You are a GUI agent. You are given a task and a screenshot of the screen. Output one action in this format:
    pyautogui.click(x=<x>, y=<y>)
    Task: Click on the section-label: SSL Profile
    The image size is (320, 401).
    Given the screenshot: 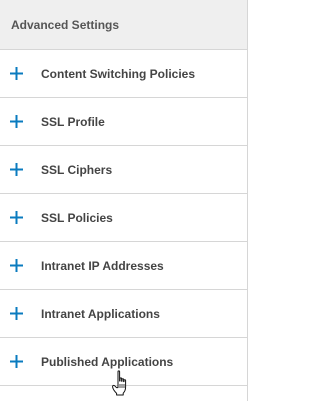 What is the action you would take?
    pyautogui.click(x=73, y=121)
    